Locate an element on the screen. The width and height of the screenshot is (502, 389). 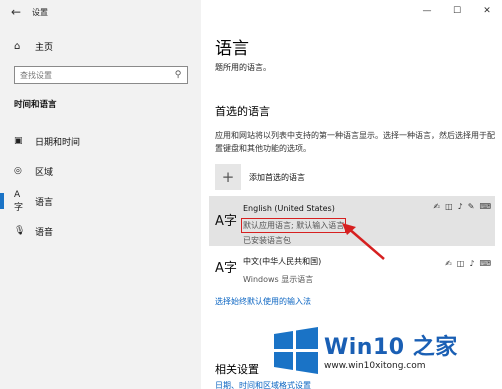
language-feature-icons: ✍ ◫ ♪ ✎ ⌨ is located at coordinates (462, 206).